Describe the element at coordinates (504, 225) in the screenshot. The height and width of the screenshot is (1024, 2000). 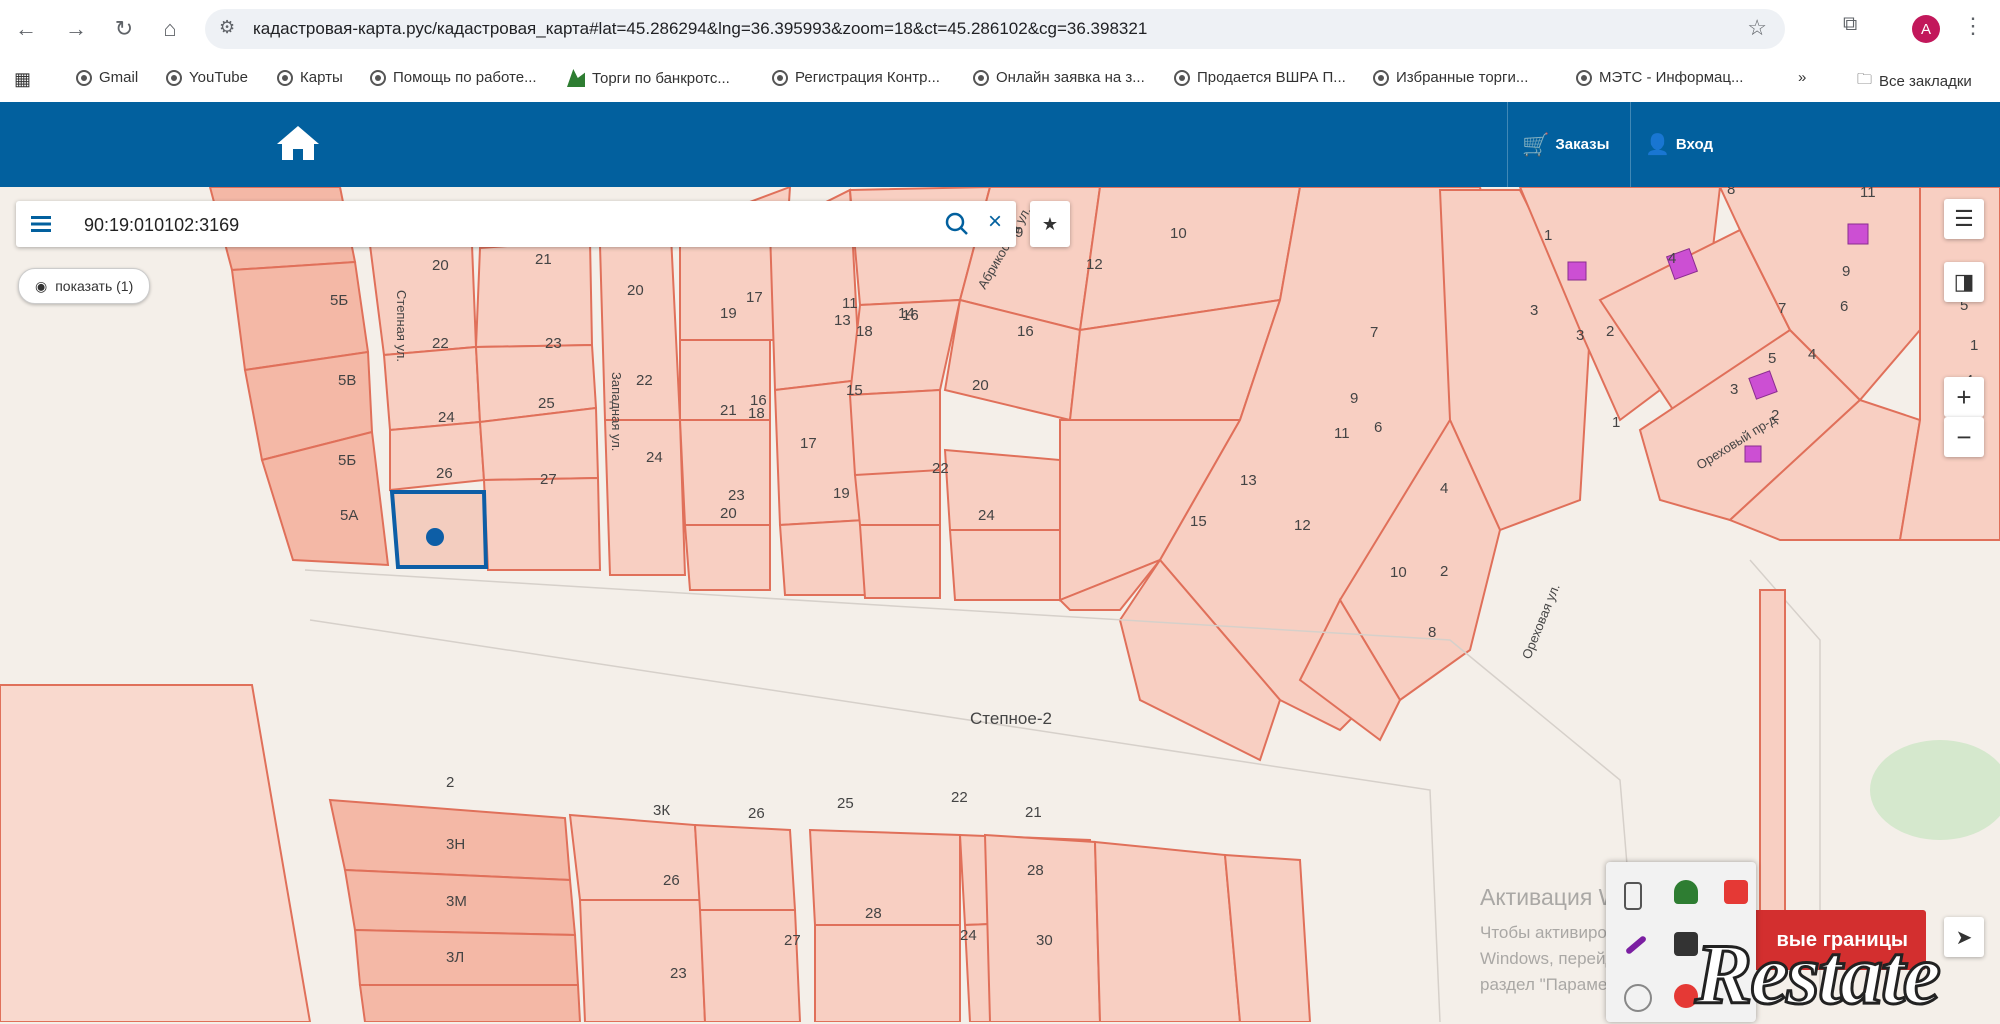
I see `search-input` at that location.